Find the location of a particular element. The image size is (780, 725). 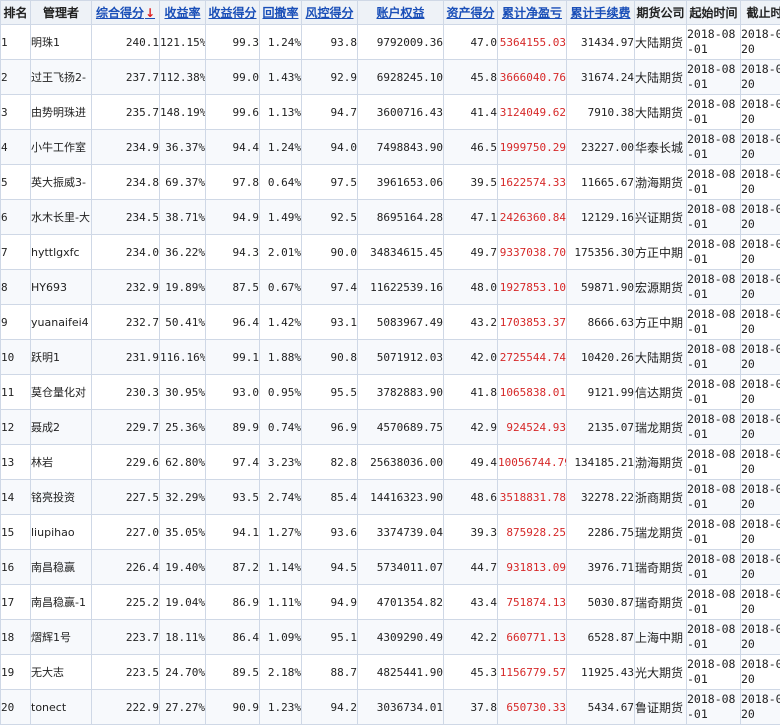

header-net-profit: 累计净盈亏 is located at coordinates (532, 13).